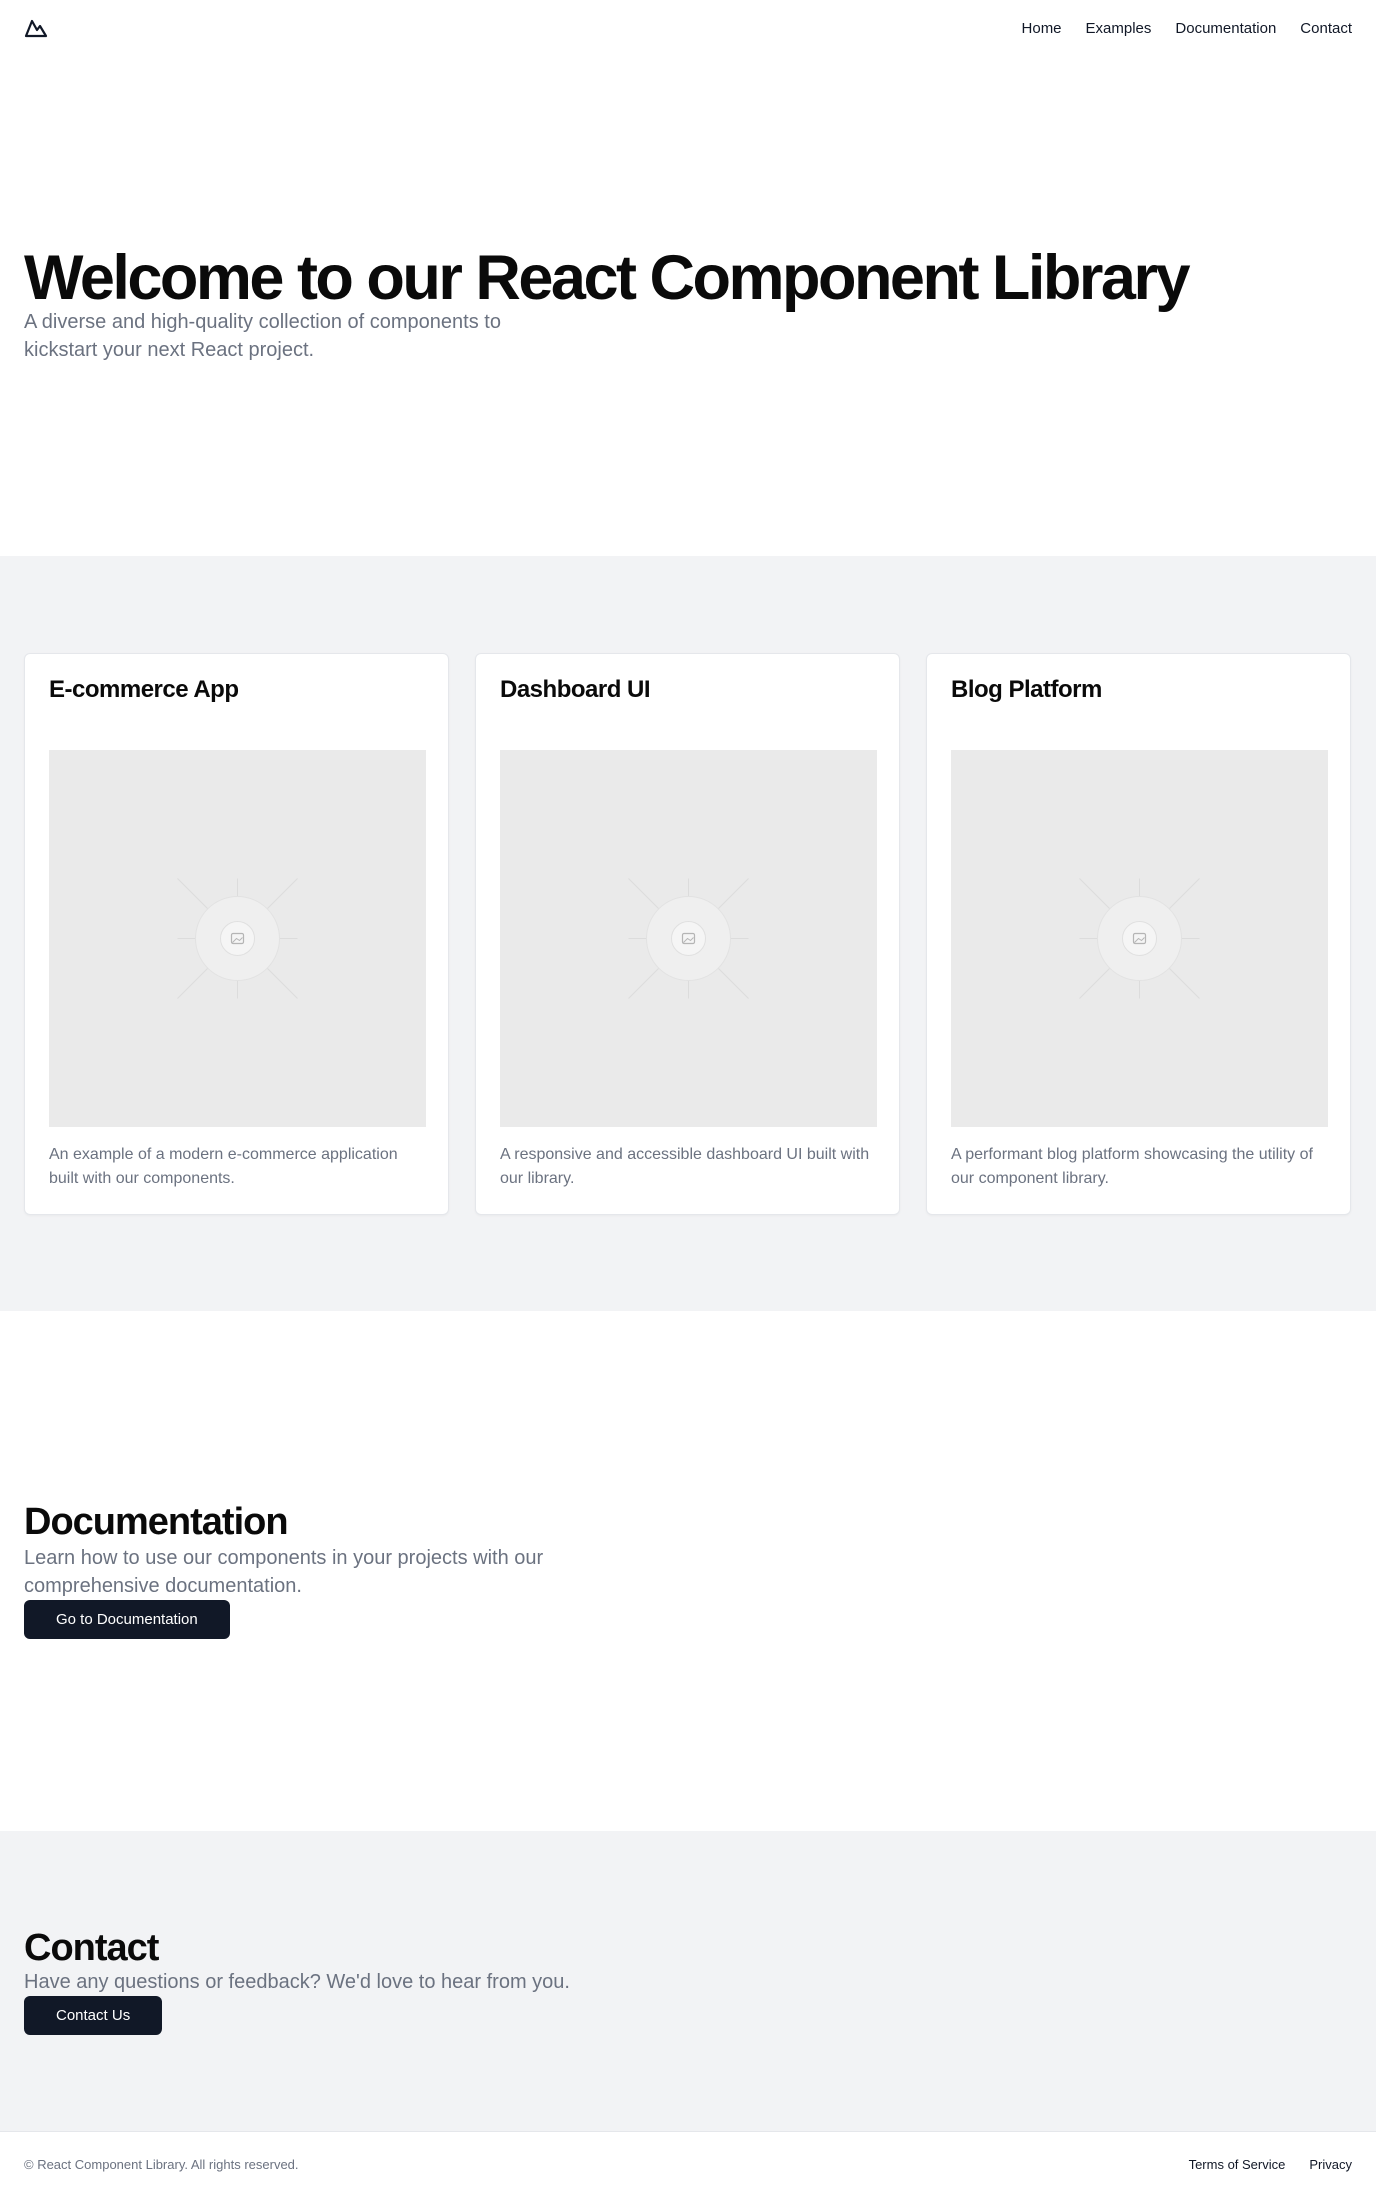 The height and width of the screenshot is (2196, 1376). I want to click on site-header: Home Examples Documentation Contact, so click(688, 28).